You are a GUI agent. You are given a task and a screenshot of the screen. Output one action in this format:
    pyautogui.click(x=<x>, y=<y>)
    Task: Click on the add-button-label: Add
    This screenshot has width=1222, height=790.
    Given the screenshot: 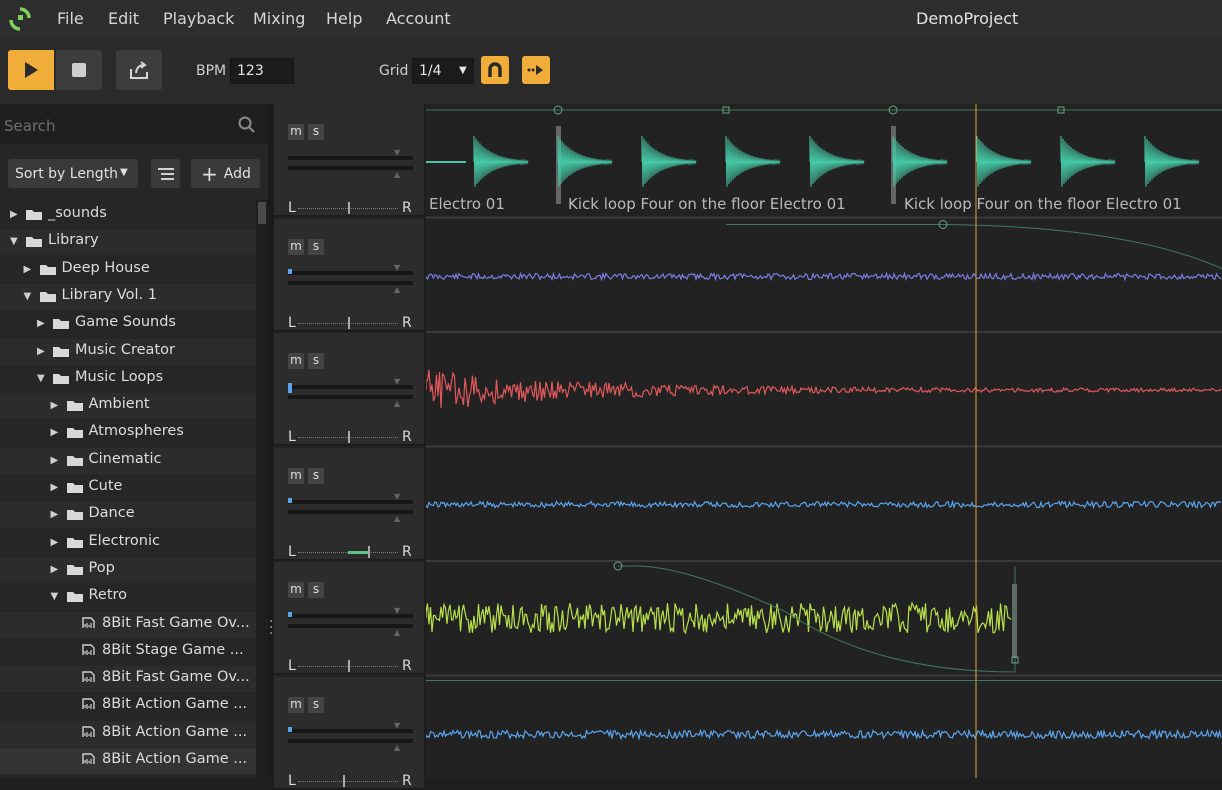 What is the action you would take?
    pyautogui.click(x=237, y=173)
    